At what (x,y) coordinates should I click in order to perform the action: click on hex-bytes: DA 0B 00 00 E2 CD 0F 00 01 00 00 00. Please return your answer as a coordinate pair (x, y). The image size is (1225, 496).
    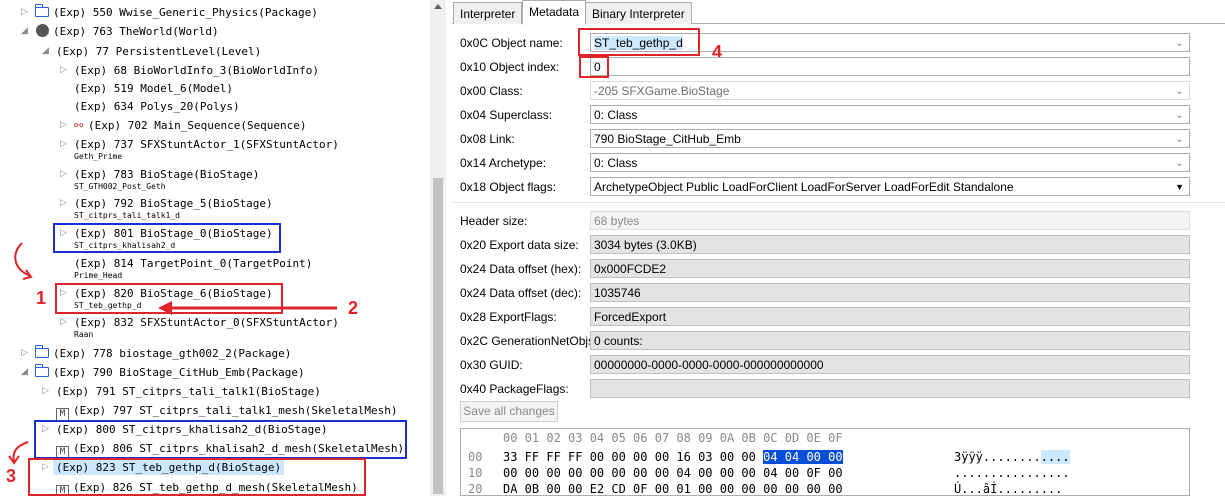
    Looking at the image, I should click on (629, 489).